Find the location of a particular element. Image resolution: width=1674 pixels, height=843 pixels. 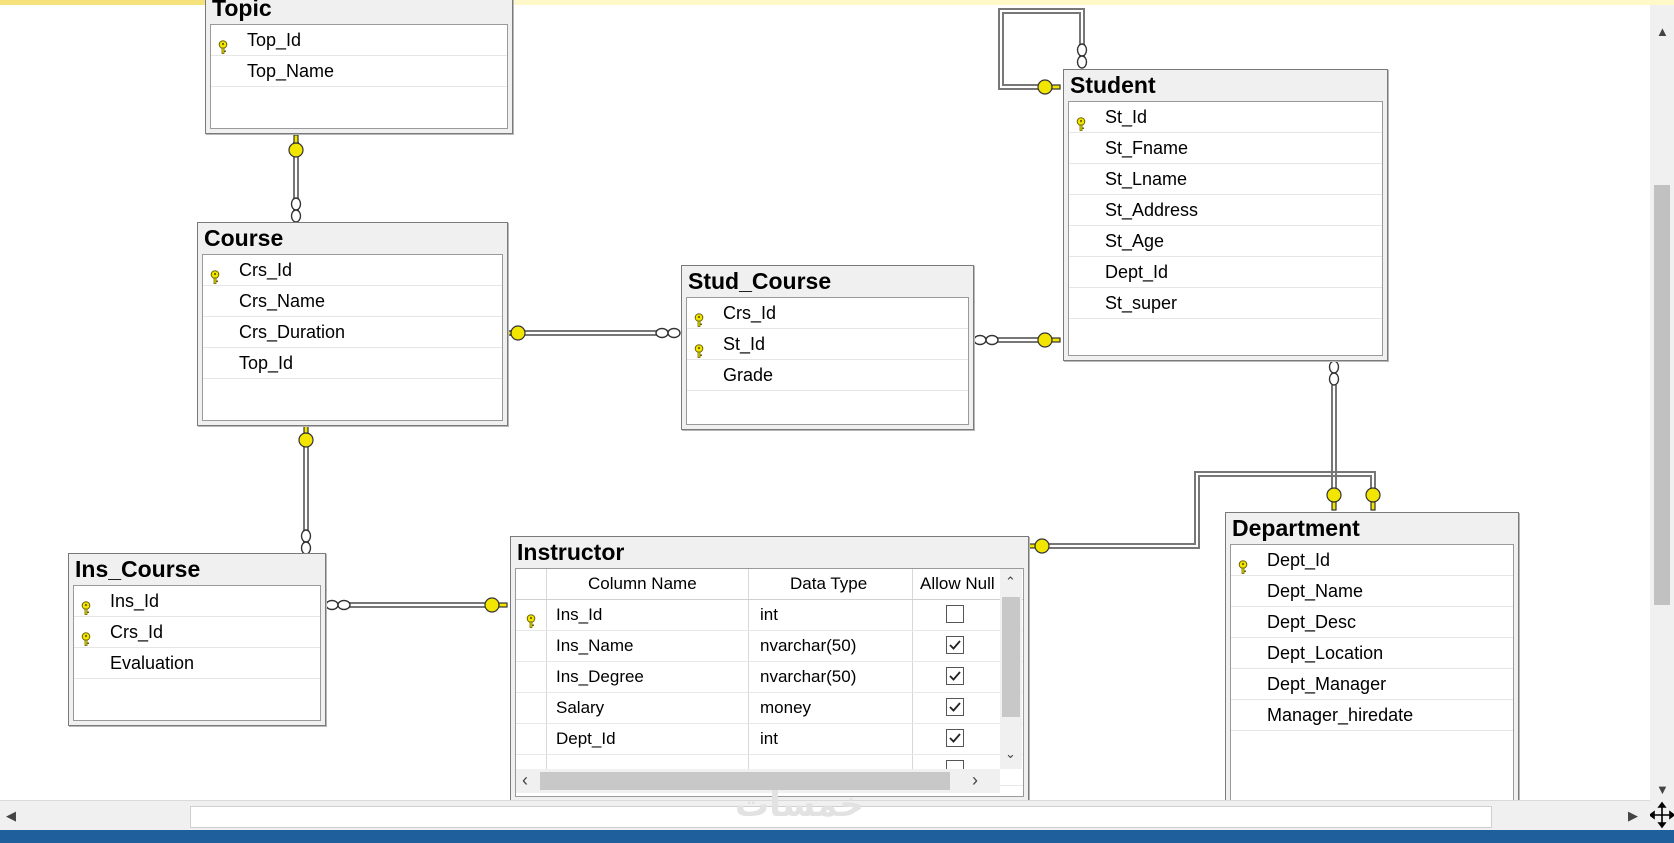

column-name-cell: Salary is located at coordinates (580, 708).